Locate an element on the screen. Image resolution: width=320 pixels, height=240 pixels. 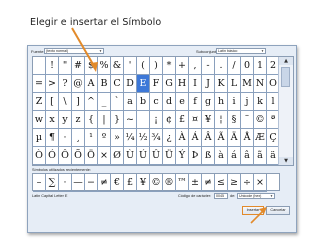
symbol-cell: ( is located at coordinates (143, 66).